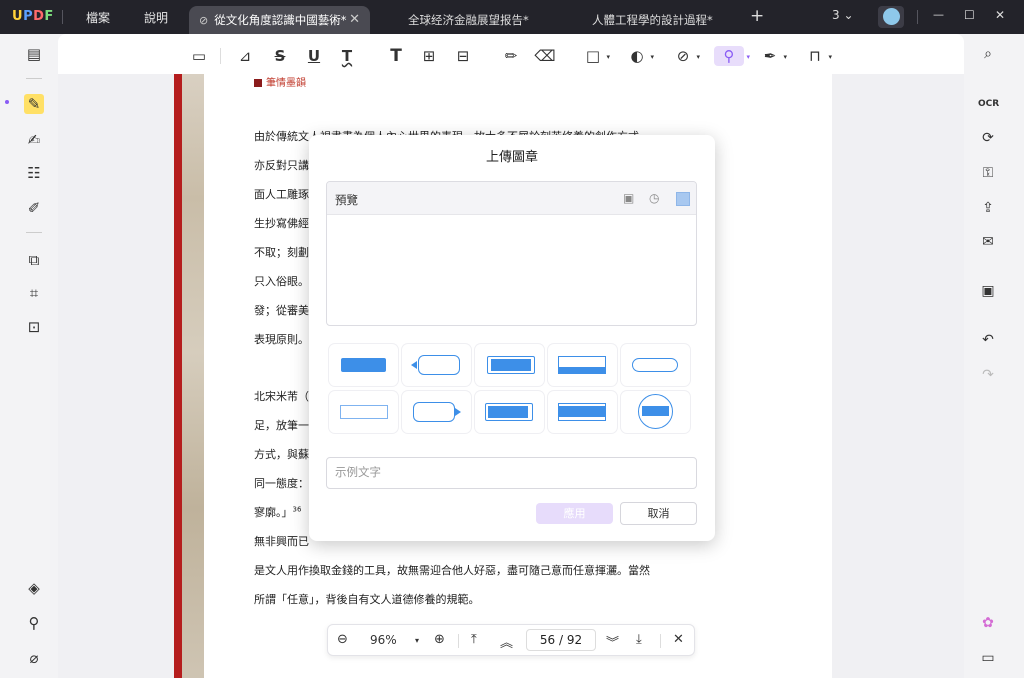  I want to click on undo-icon: ↶, so click(988, 340).